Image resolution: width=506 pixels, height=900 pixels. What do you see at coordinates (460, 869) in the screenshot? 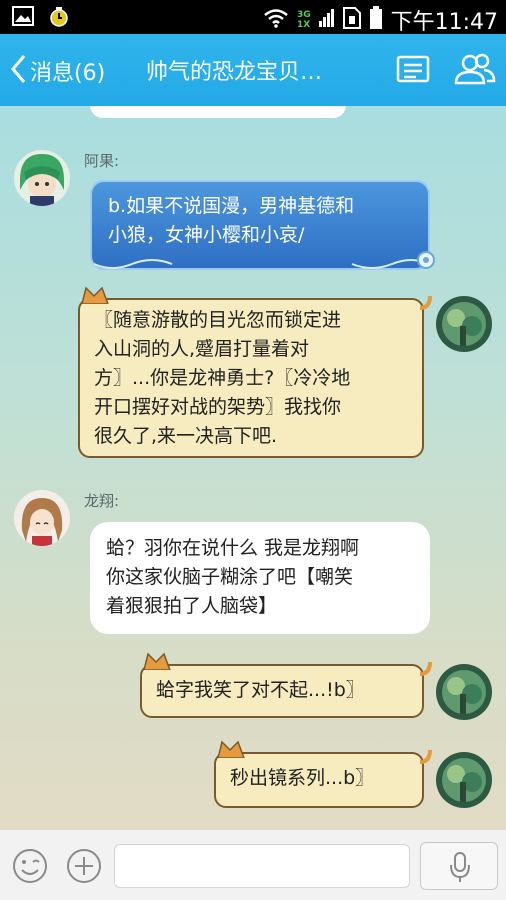
I see `microphone-icon` at bounding box center [460, 869].